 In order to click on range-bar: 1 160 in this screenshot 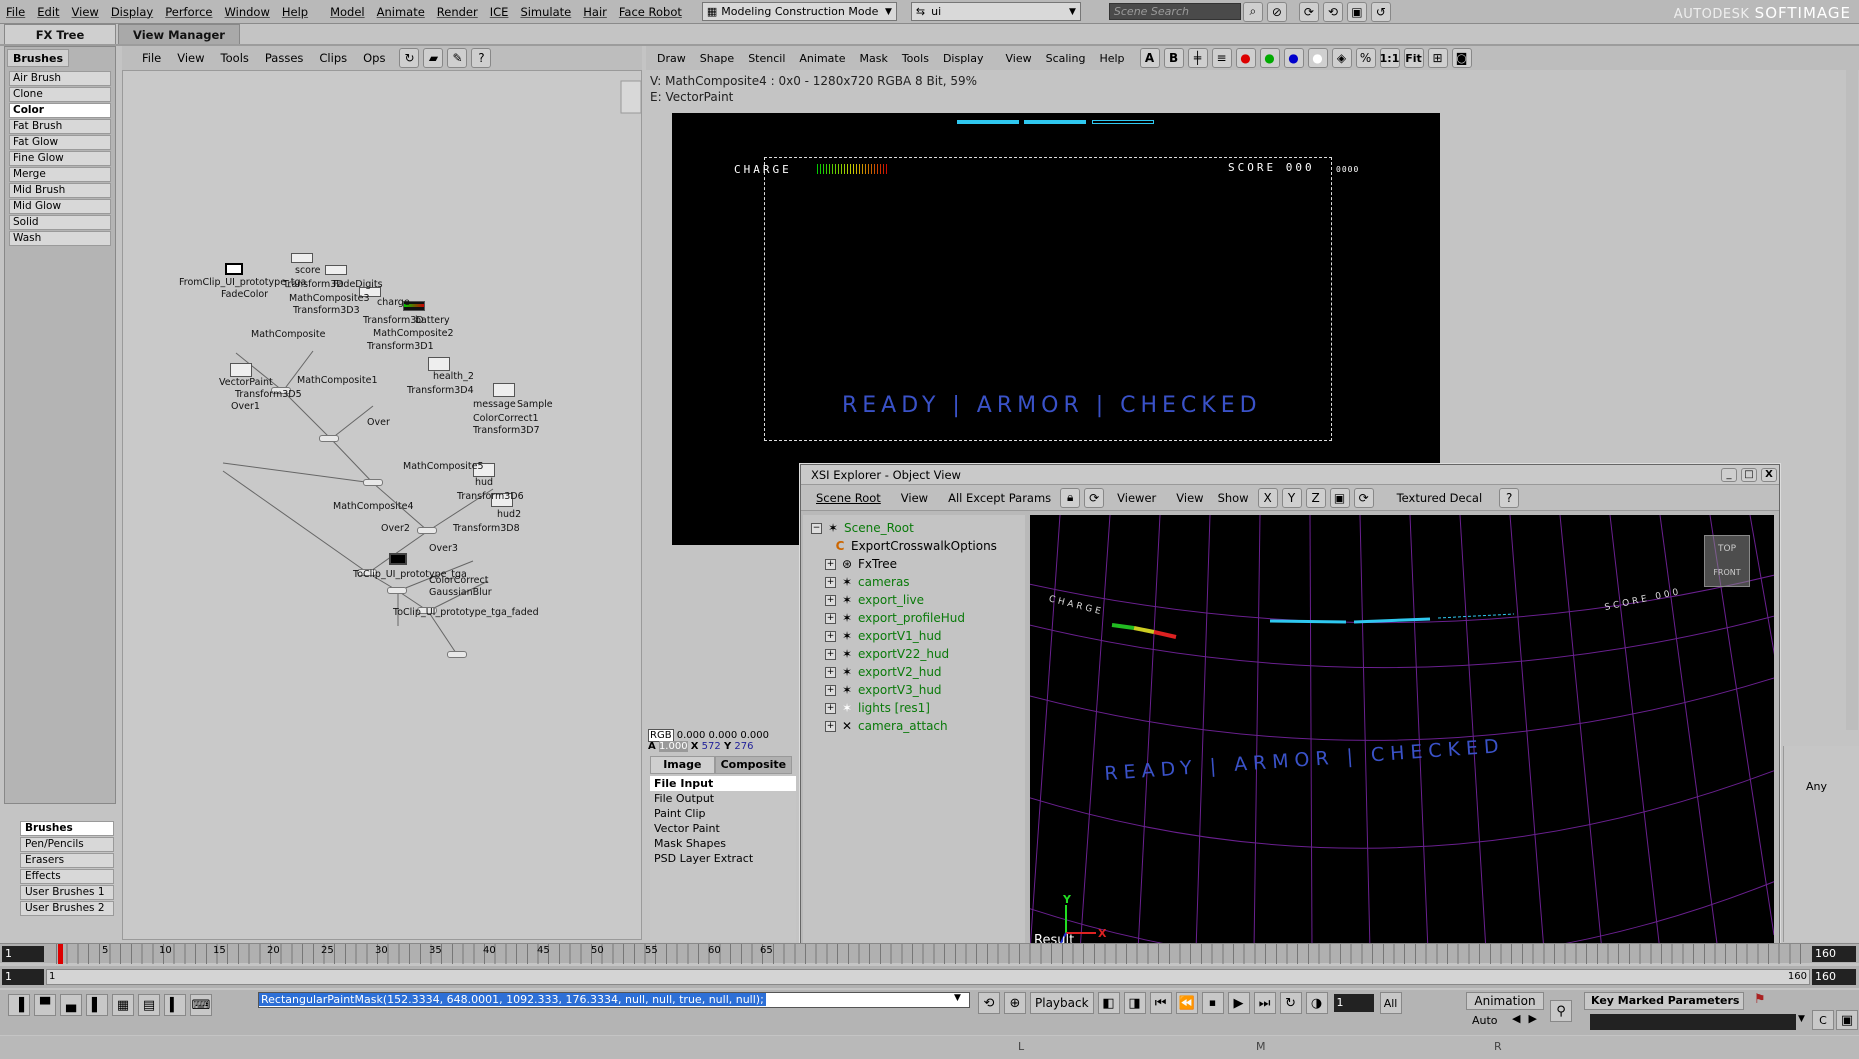, I will do `click(928, 977)`.